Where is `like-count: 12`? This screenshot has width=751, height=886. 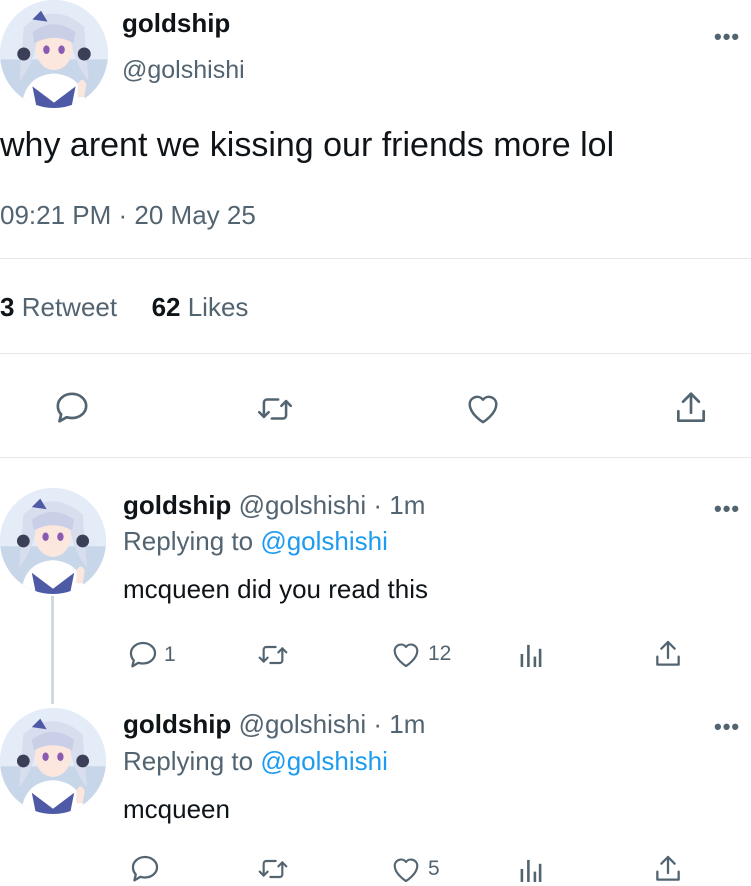 like-count: 12 is located at coordinates (440, 653).